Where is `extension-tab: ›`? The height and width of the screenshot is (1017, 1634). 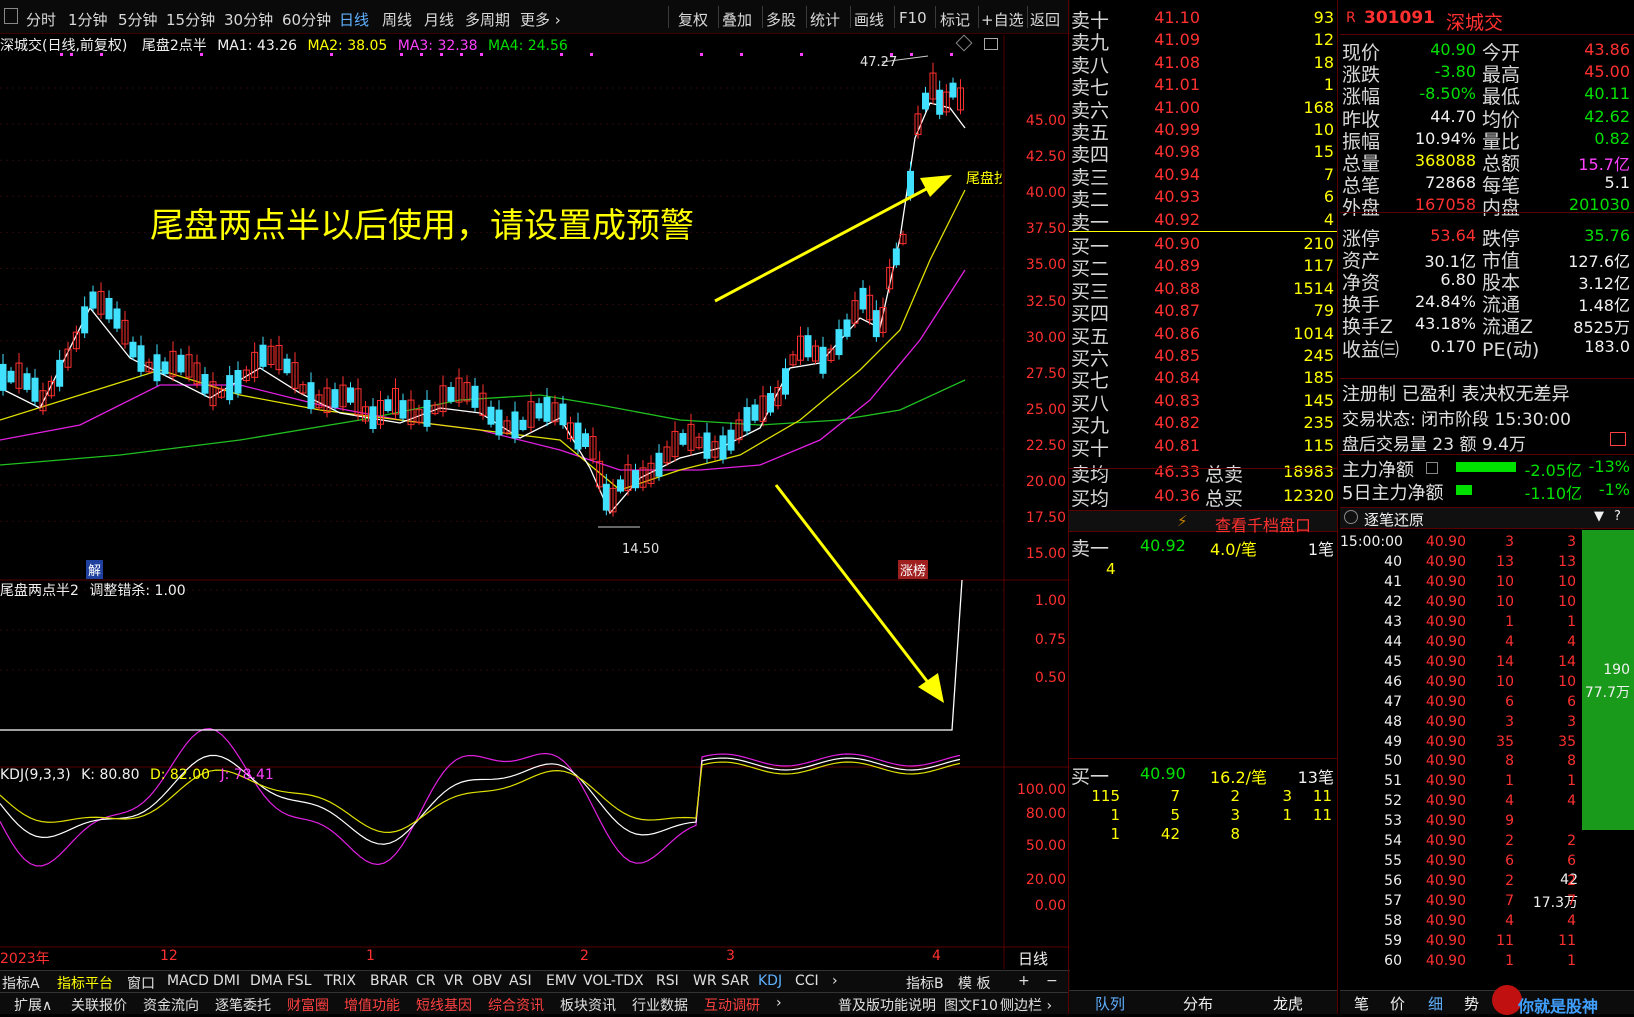 extension-tab: › is located at coordinates (779, 1003).